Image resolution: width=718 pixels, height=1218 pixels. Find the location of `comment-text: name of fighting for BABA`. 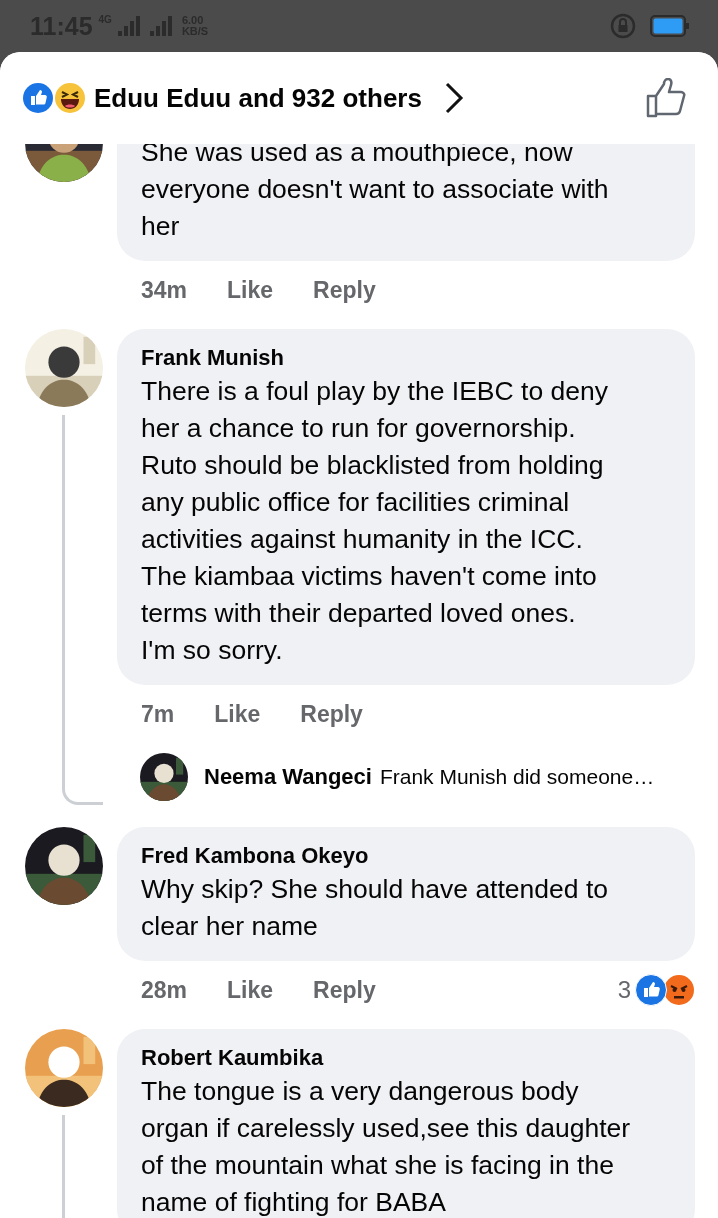

comment-text: name of fighting for BABA is located at coordinates (294, 1202).